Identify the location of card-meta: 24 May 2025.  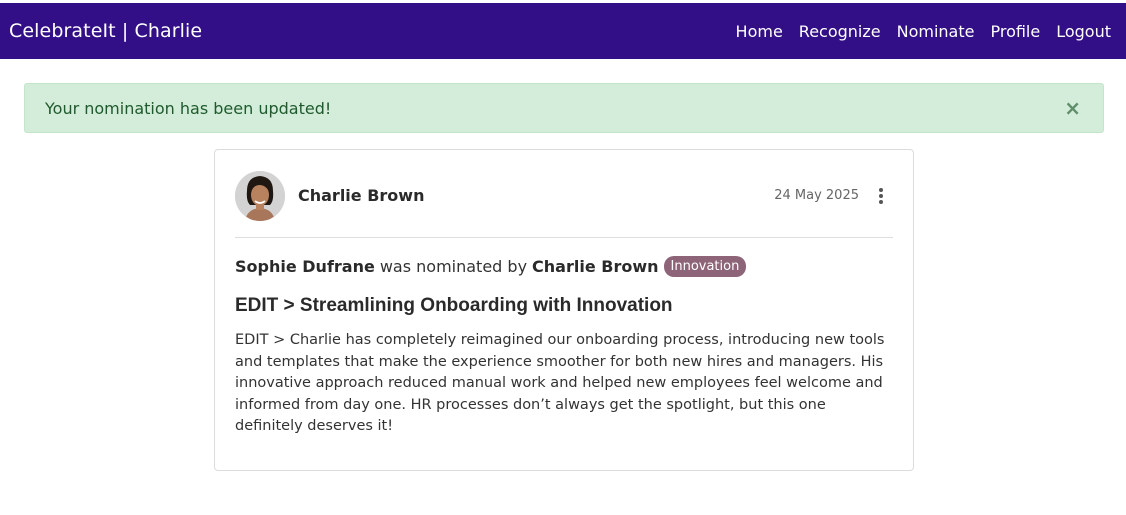
(833, 196).